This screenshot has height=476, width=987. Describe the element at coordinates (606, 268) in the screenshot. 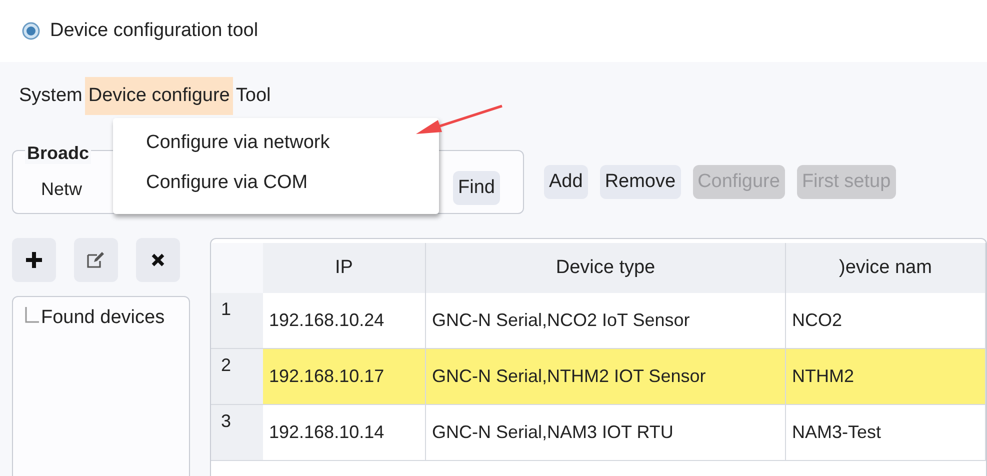

I see `column-header: Device type` at that location.